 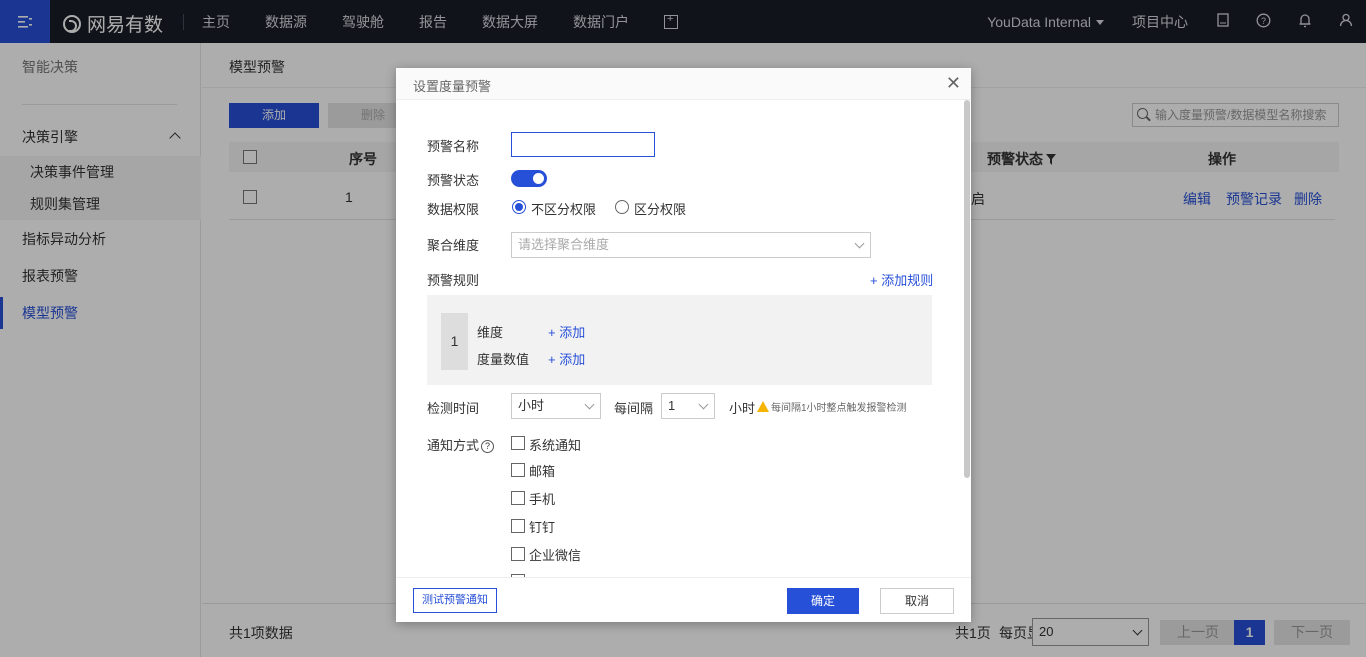 I want to click on alert-name-input, so click(x=583, y=144).